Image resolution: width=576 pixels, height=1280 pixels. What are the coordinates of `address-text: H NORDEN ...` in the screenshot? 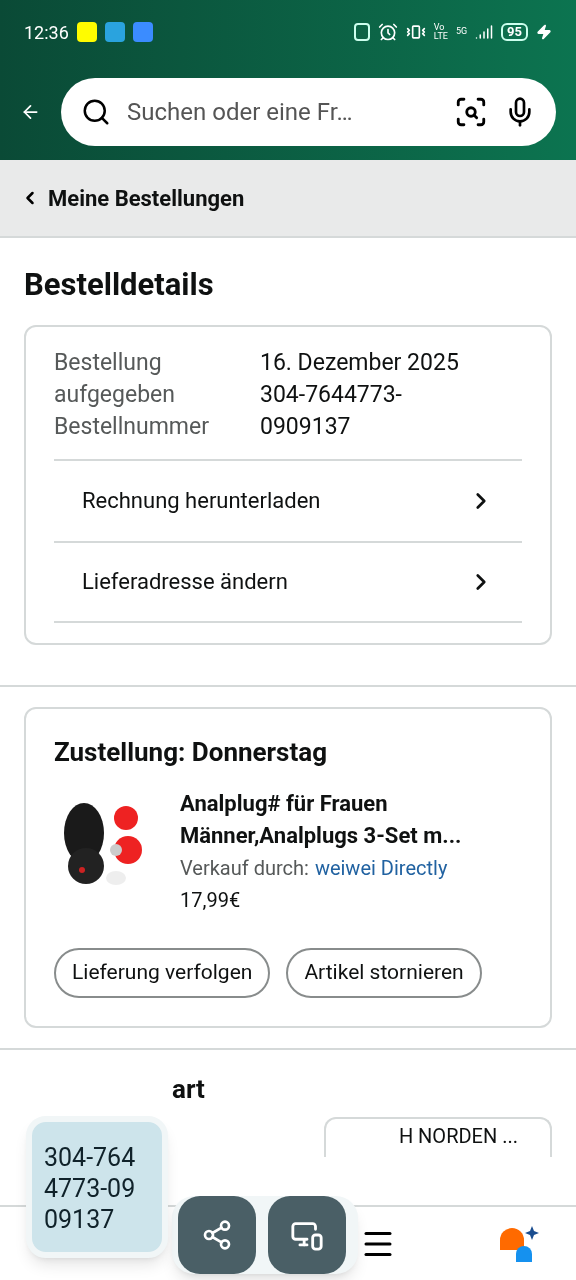 It's located at (458, 1135).